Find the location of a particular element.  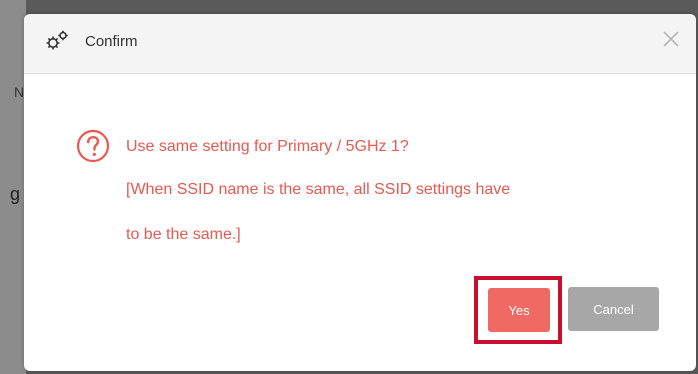

cancel-button: Cancel is located at coordinates (613, 309).